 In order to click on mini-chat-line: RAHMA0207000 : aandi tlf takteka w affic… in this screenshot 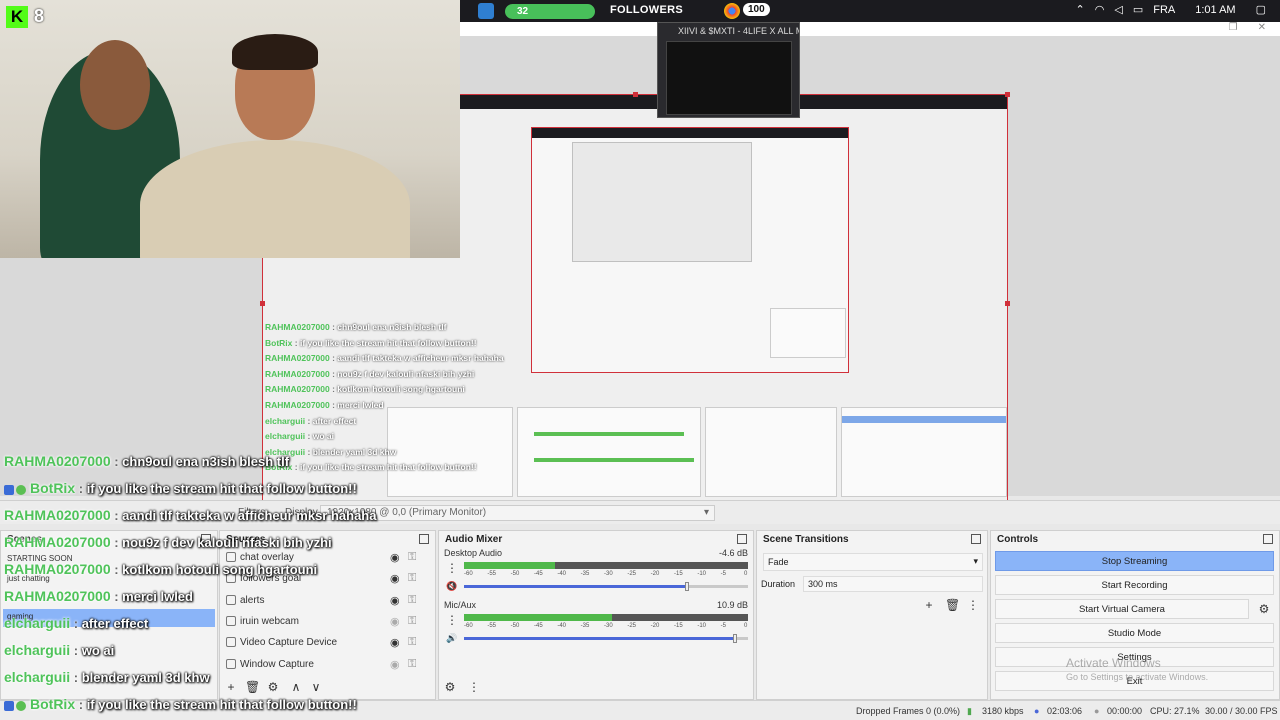, I will do `click(385, 359)`.